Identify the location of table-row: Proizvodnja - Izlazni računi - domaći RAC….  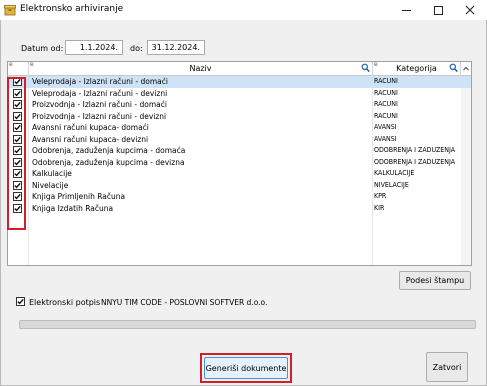
(239, 105).